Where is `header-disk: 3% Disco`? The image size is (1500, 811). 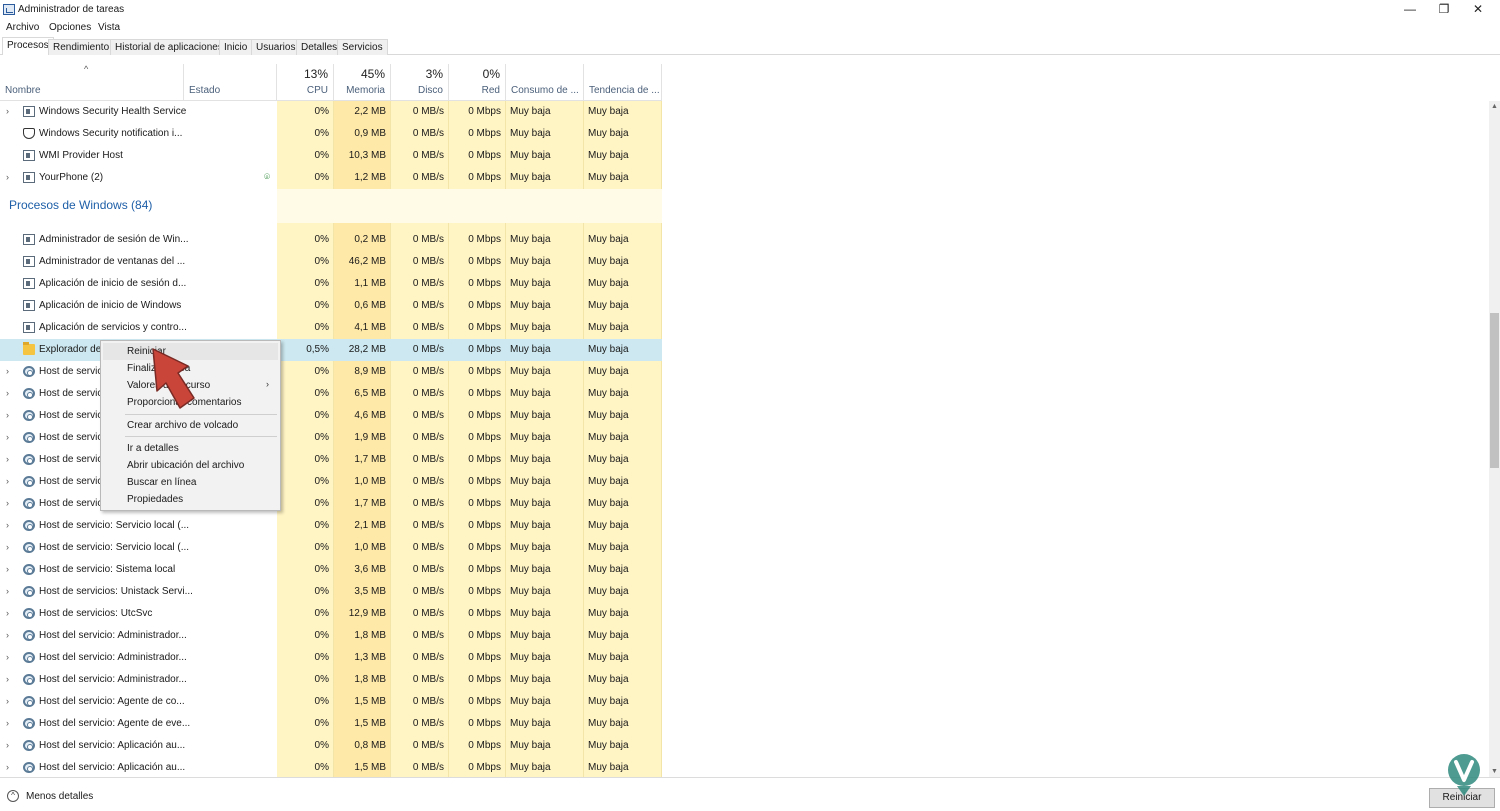
header-disk: 3% Disco is located at coordinates (420, 82).